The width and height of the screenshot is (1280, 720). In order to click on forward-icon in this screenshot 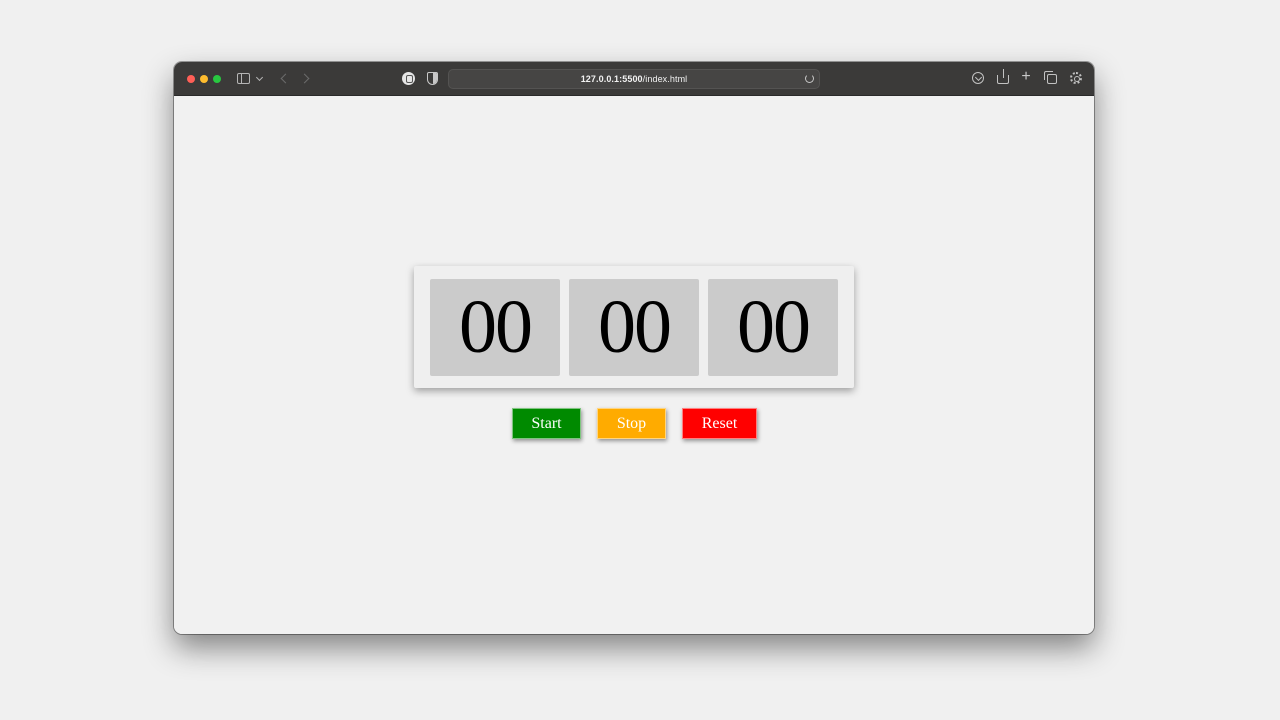, I will do `click(304, 78)`.